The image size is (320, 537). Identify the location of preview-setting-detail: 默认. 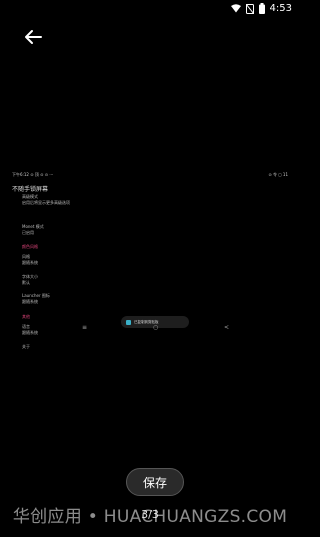
(26, 282).